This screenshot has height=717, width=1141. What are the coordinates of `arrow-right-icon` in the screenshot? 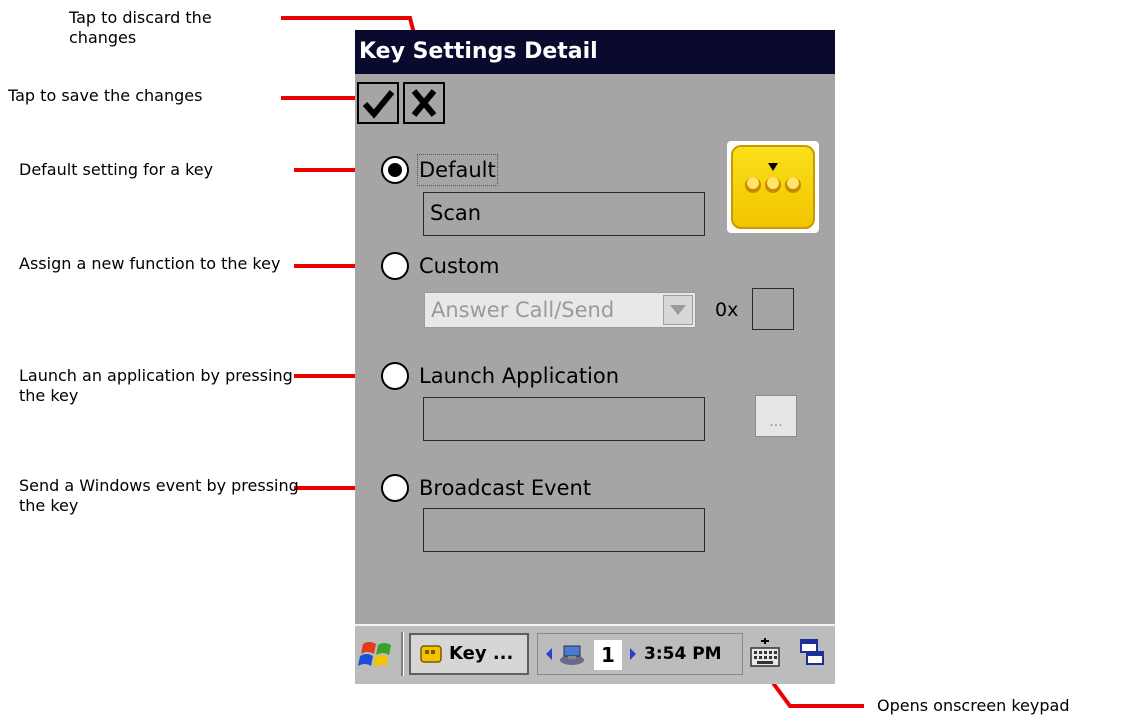 It's located at (633, 654).